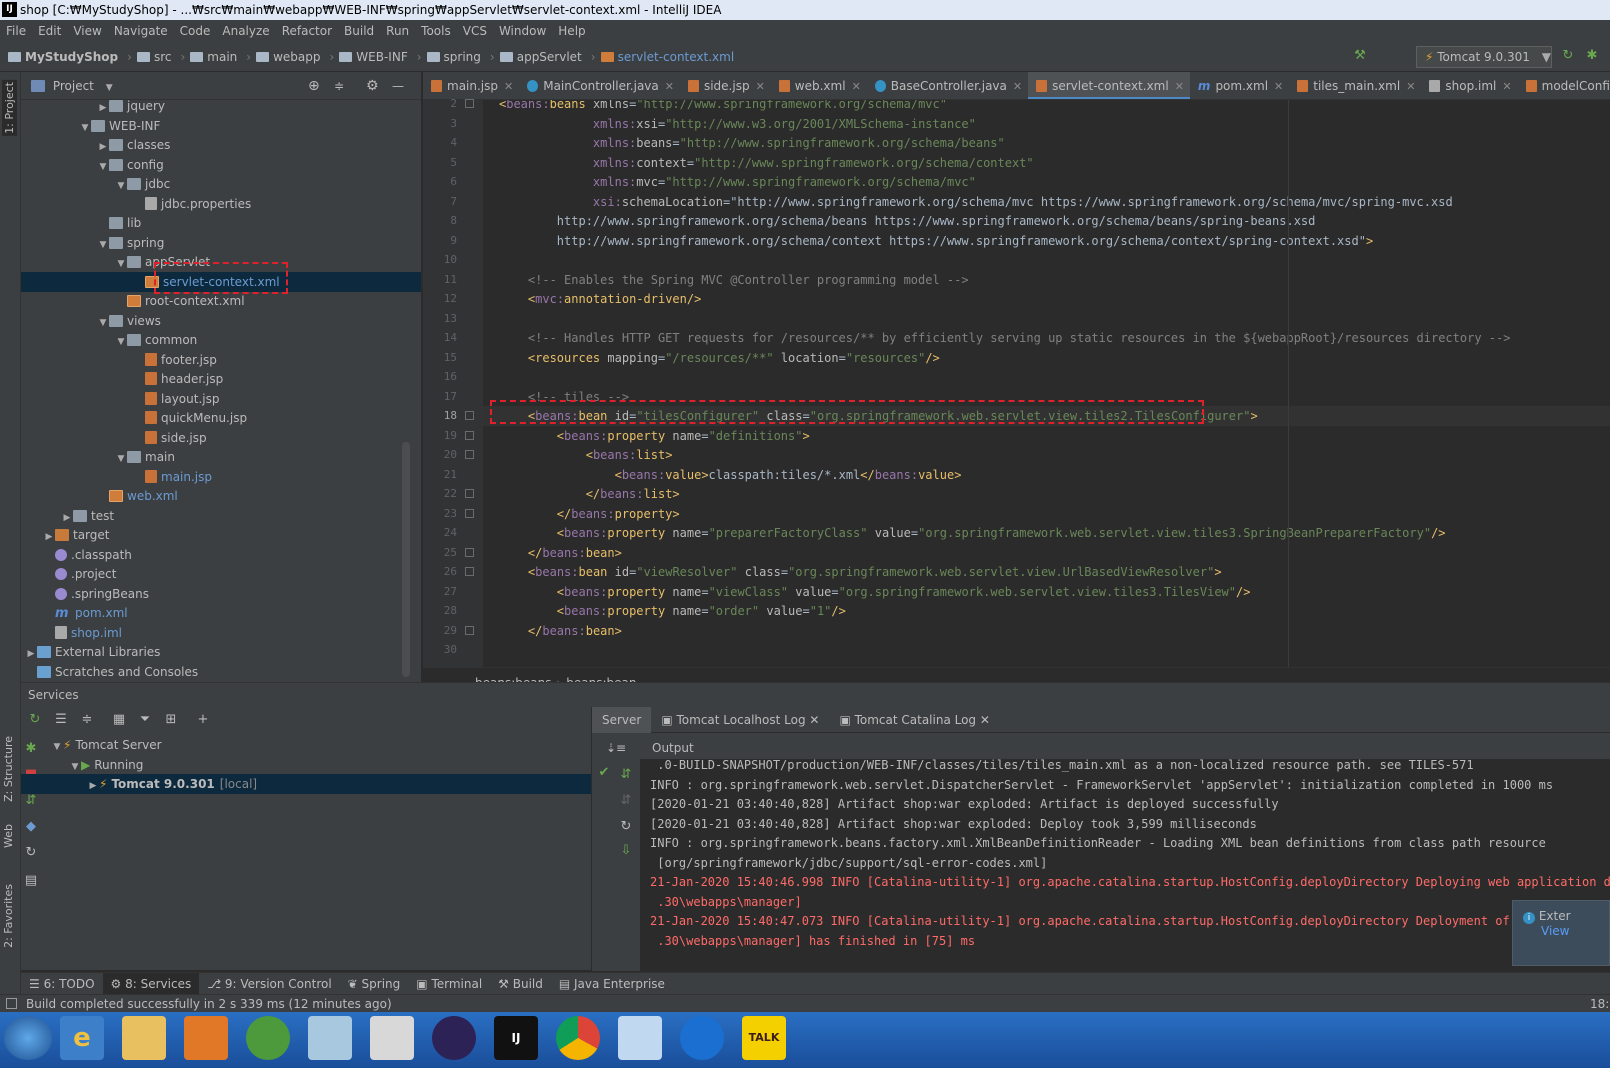  I want to click on tree-item: quickMenu.jsp, so click(221, 418).